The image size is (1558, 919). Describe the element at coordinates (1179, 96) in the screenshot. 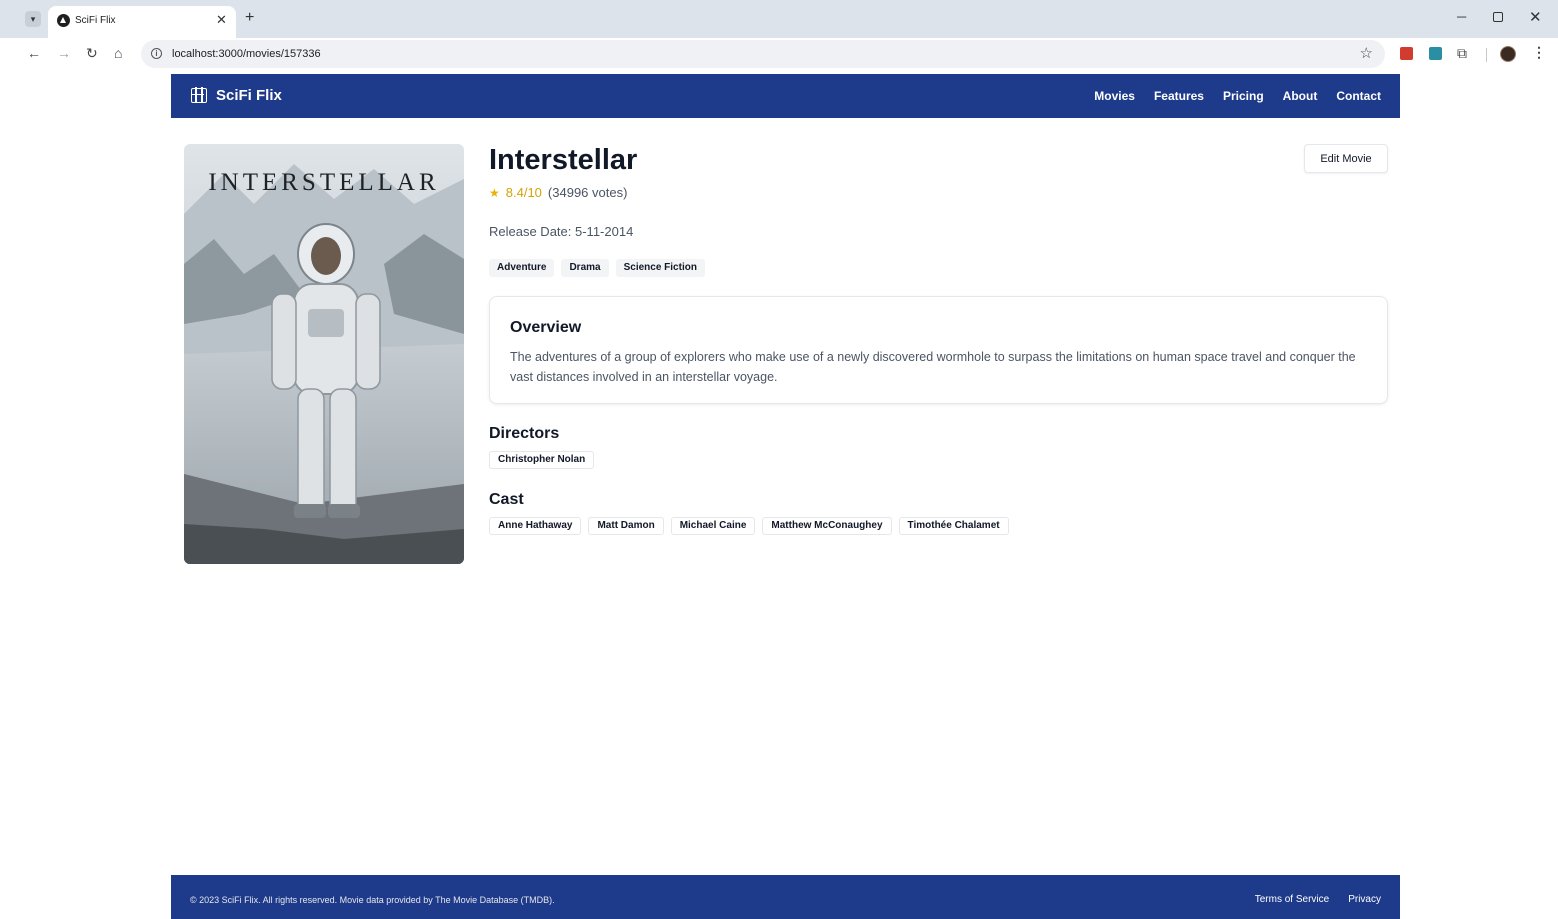

I see `nav-features: Features` at that location.